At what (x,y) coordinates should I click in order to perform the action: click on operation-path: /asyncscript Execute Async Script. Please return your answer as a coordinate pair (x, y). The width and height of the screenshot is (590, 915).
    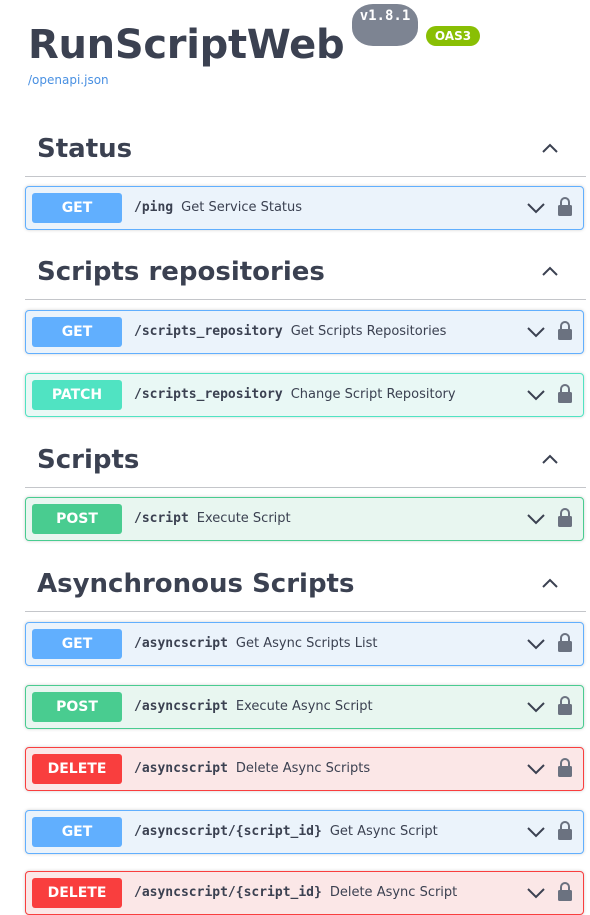
    Looking at the image, I should click on (253, 706).